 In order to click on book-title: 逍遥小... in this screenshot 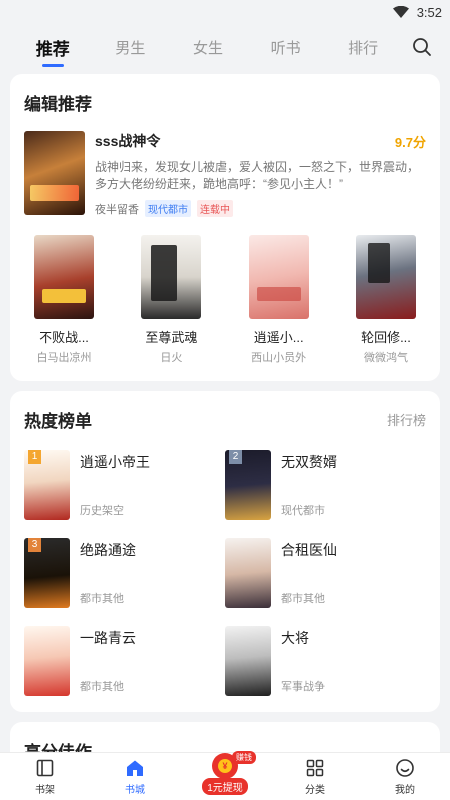, I will do `click(279, 336)`.